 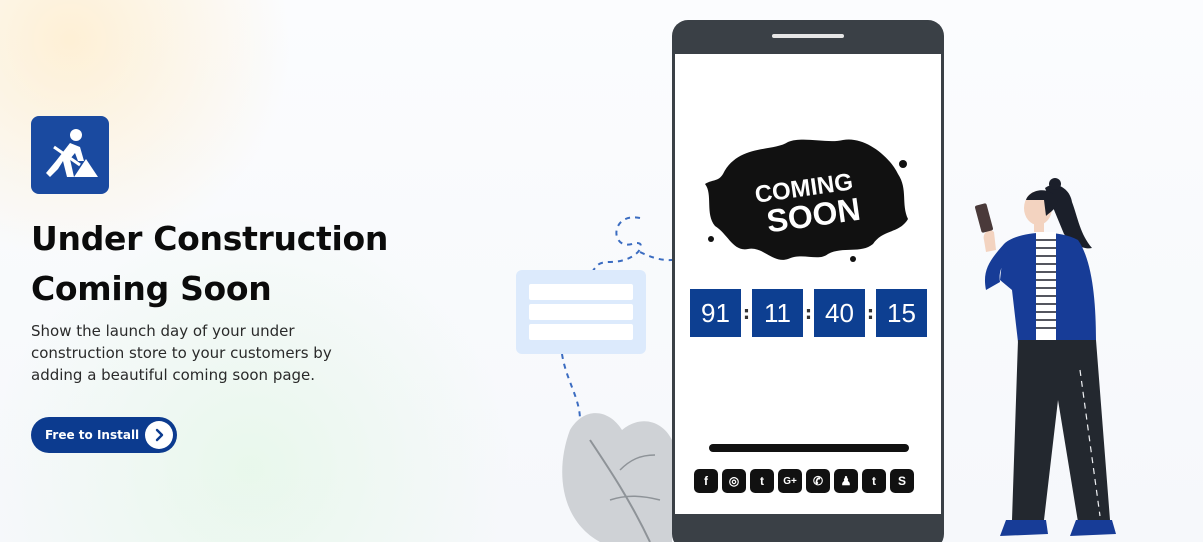 What do you see at coordinates (790, 481) in the screenshot?
I see `google-plus-icon: G+` at bounding box center [790, 481].